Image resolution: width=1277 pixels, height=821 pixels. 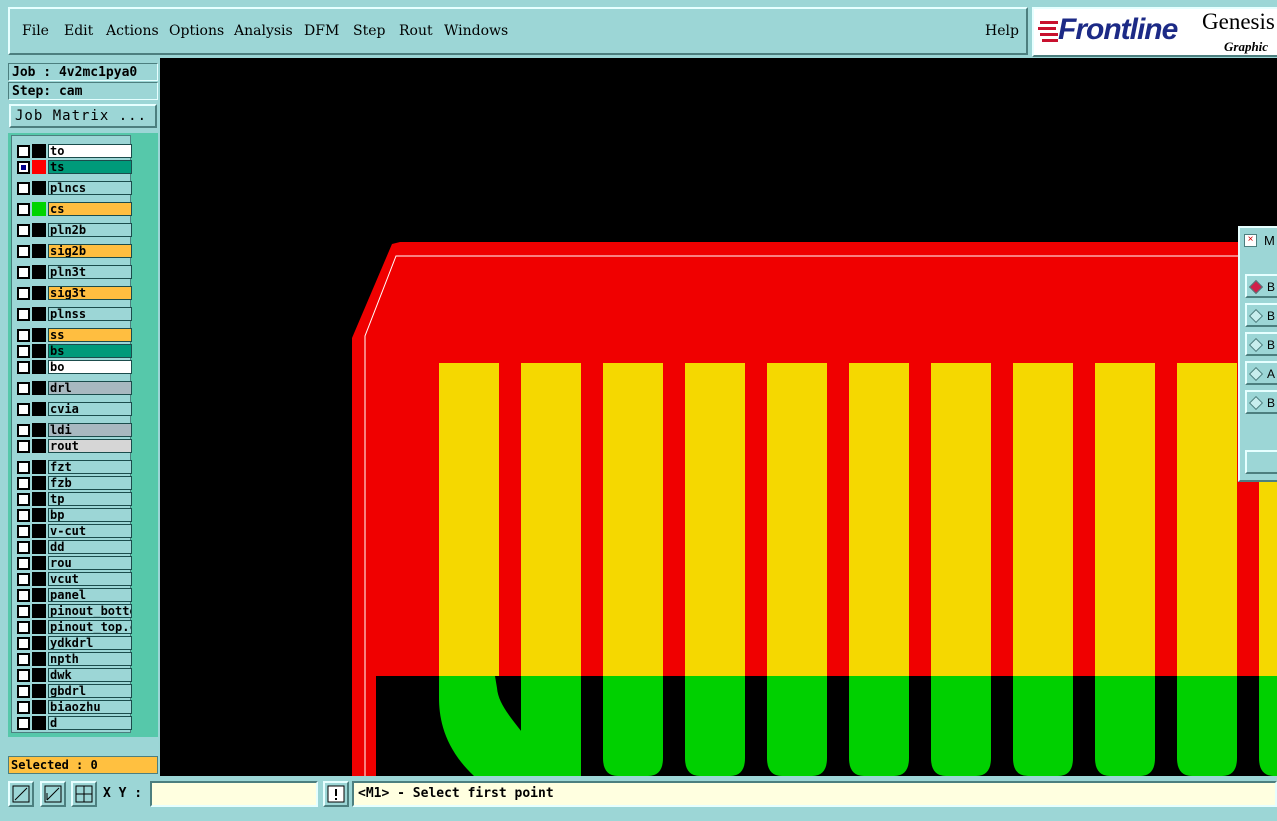 I want to click on layer-row-gbdrl: gbdrl, so click(x=73, y=691).